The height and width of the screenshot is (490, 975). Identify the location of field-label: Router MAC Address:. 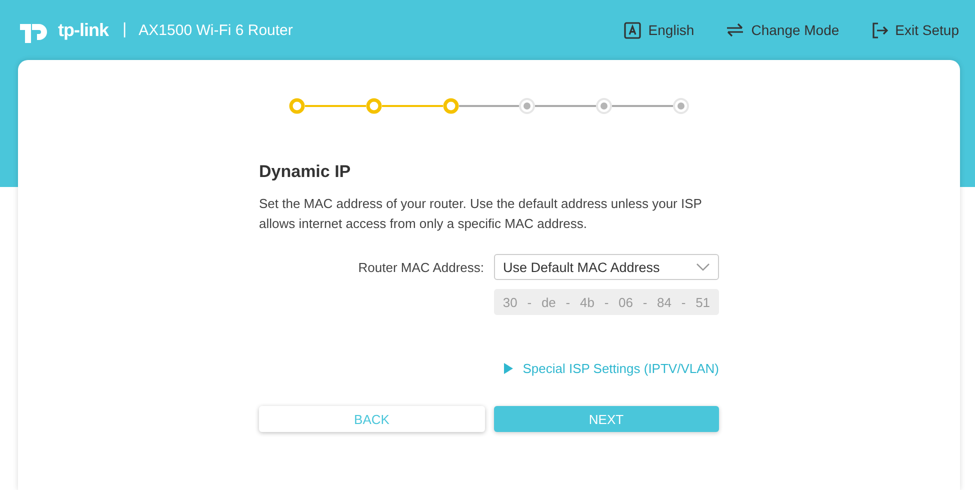
(421, 267).